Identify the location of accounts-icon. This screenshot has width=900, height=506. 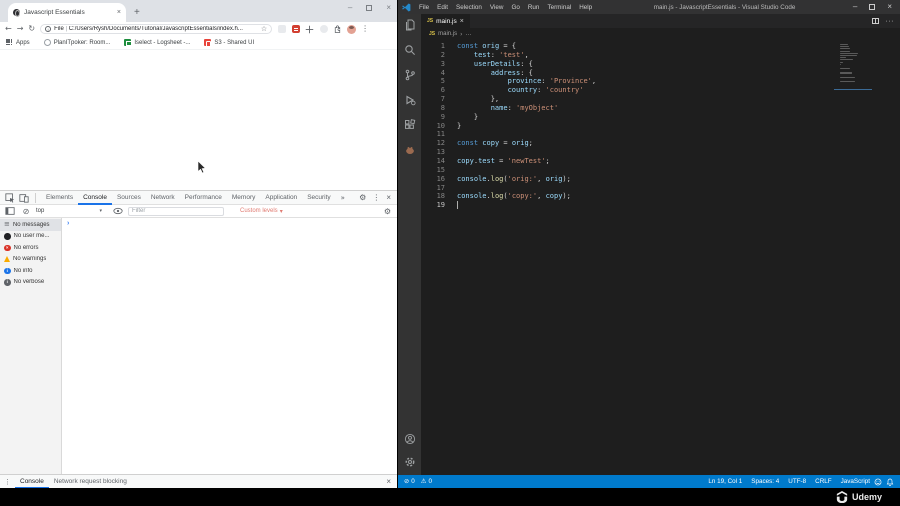
(410, 439).